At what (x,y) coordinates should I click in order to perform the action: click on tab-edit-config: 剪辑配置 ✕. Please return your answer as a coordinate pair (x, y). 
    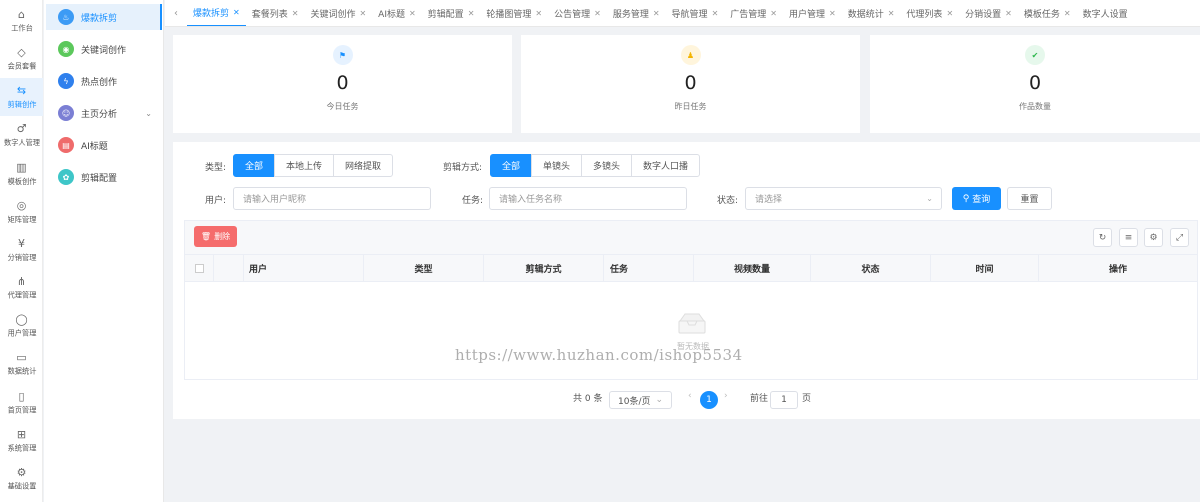
    Looking at the image, I should click on (451, 13).